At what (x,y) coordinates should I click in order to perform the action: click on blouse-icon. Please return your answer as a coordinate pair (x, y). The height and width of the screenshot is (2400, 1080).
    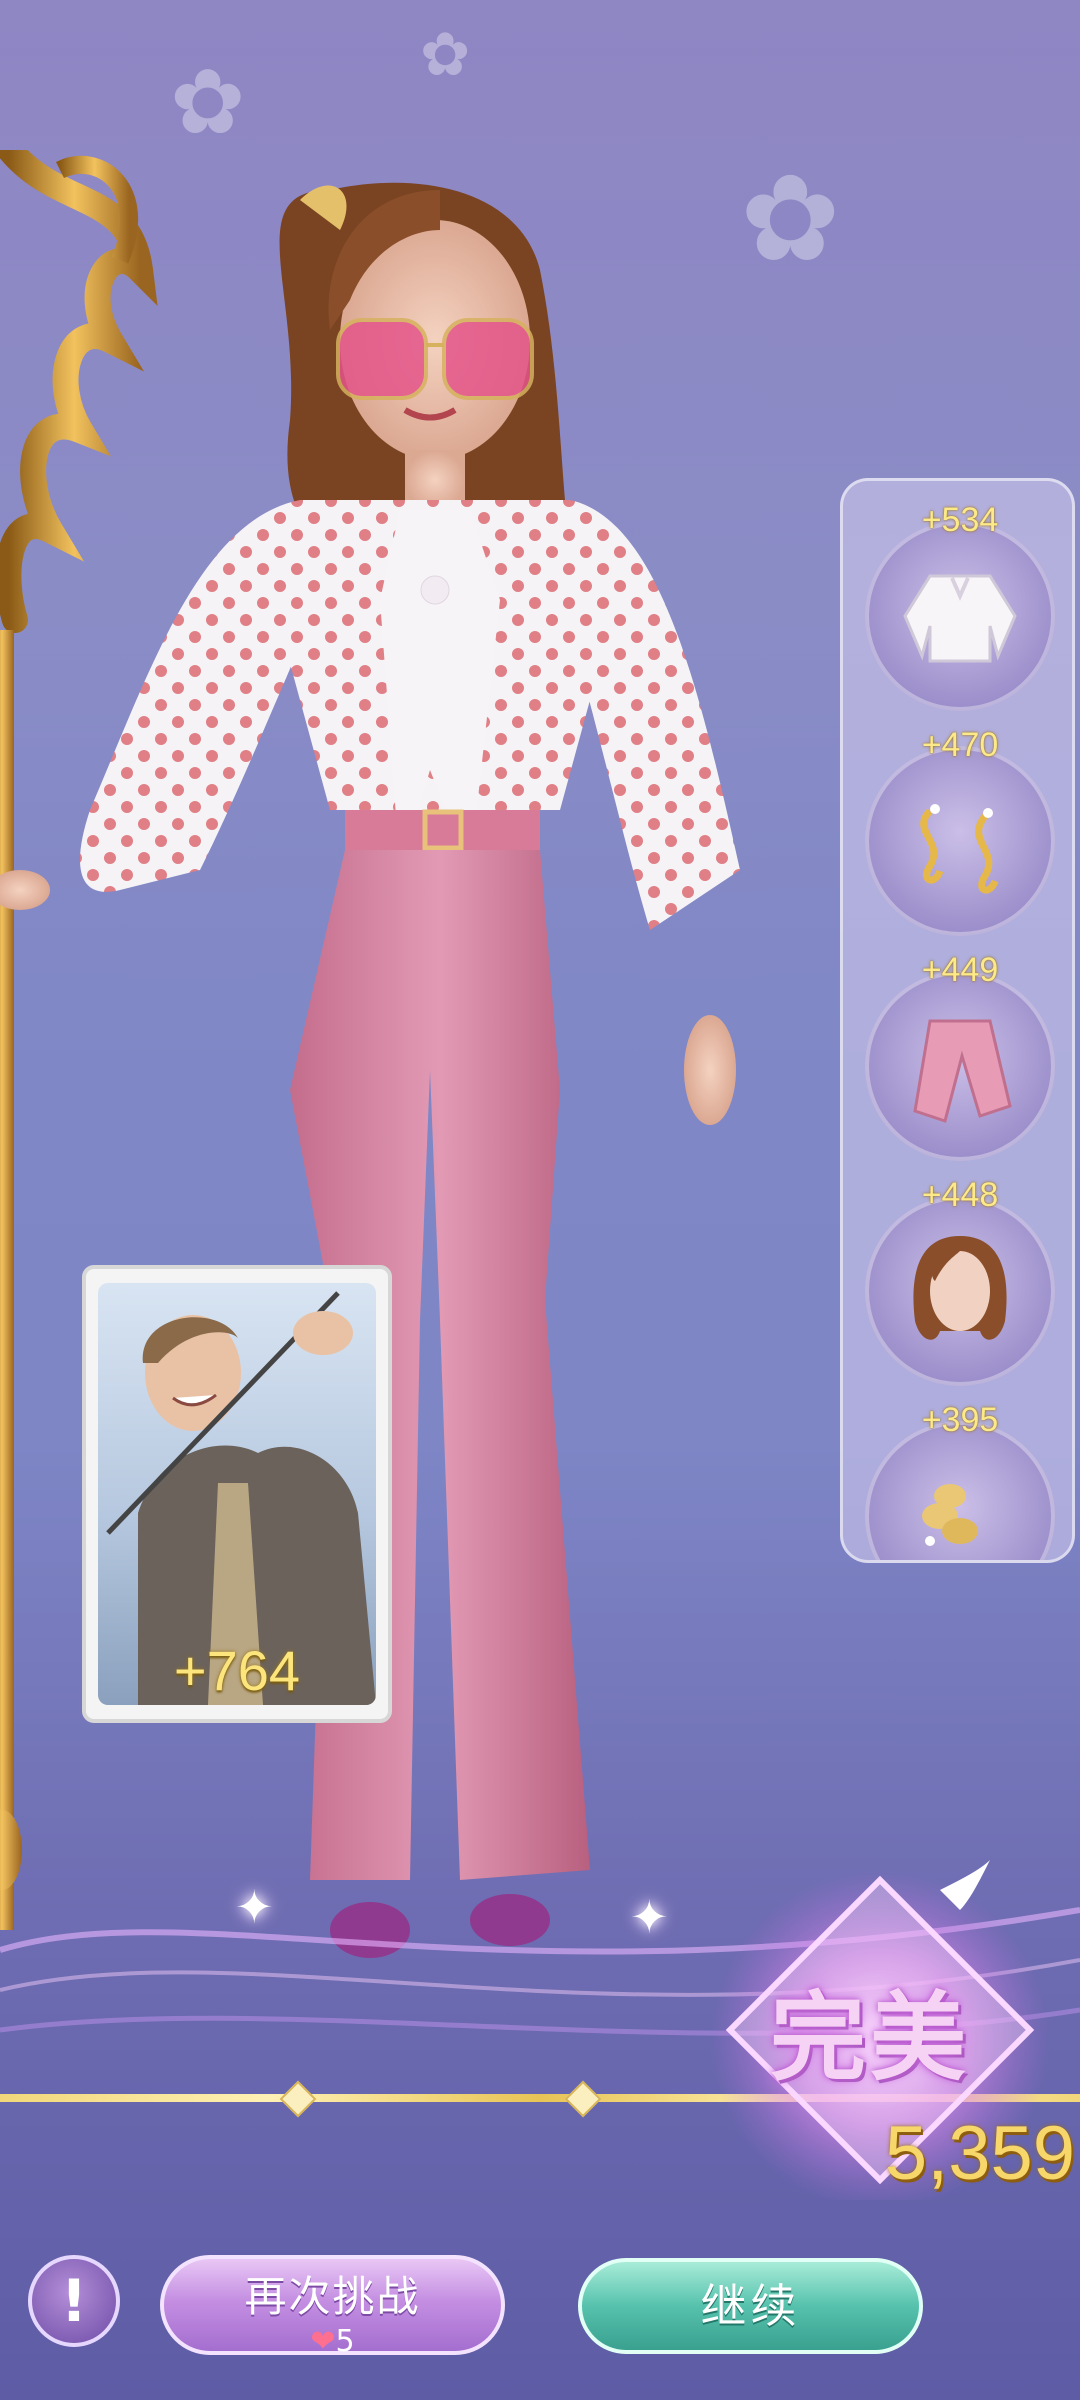
    Looking at the image, I should click on (960, 618).